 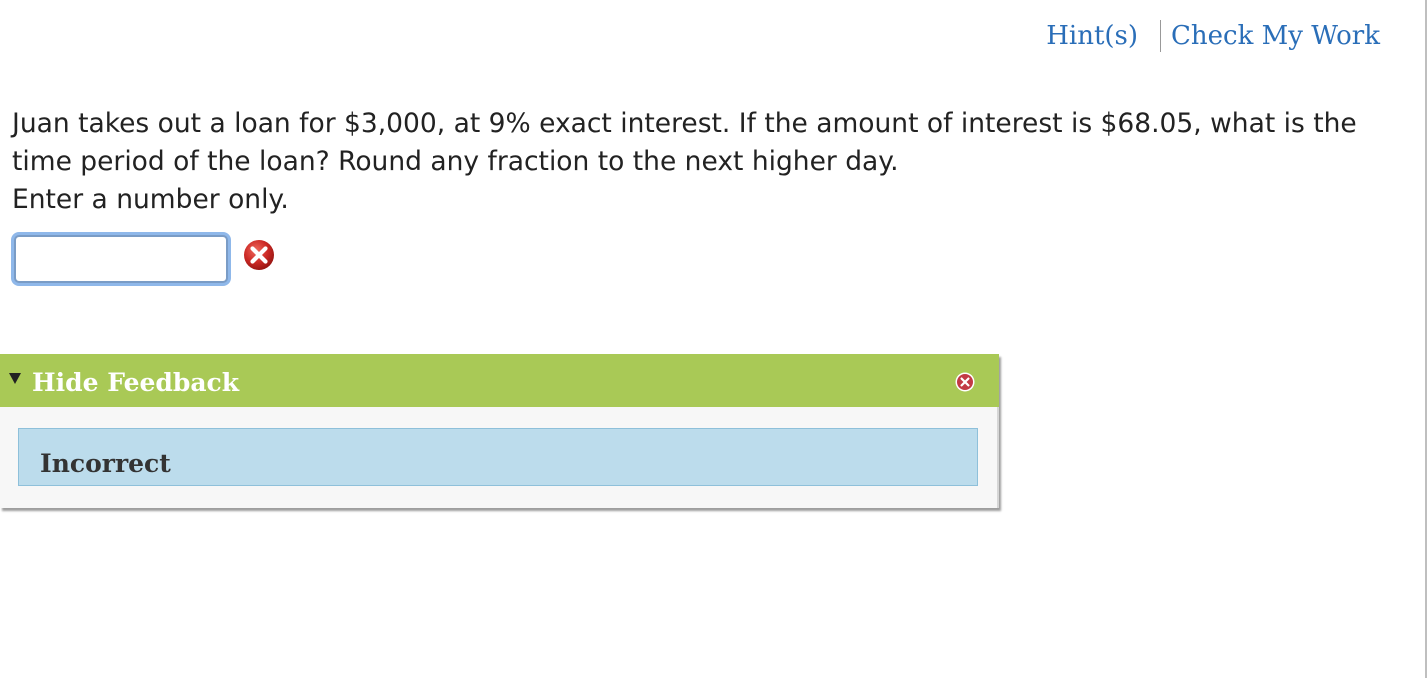 I want to click on close-x-icon, so click(x=965, y=382).